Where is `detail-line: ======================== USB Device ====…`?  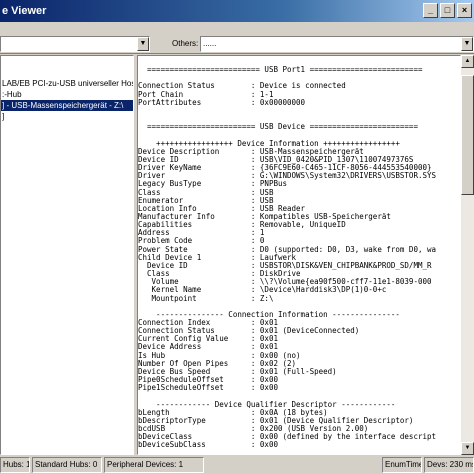 detail-line: ======================== USB Device ====… is located at coordinates (278, 127).